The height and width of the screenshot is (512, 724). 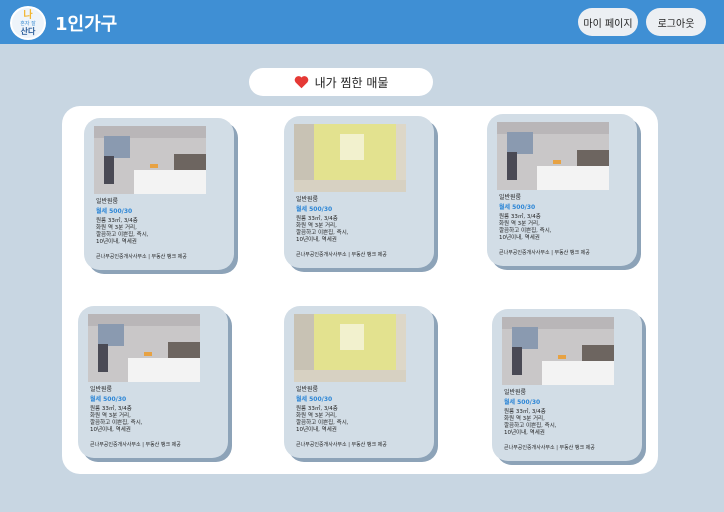 I want to click on app-logo: 나 혼자 잘 산다, so click(x=28, y=23).